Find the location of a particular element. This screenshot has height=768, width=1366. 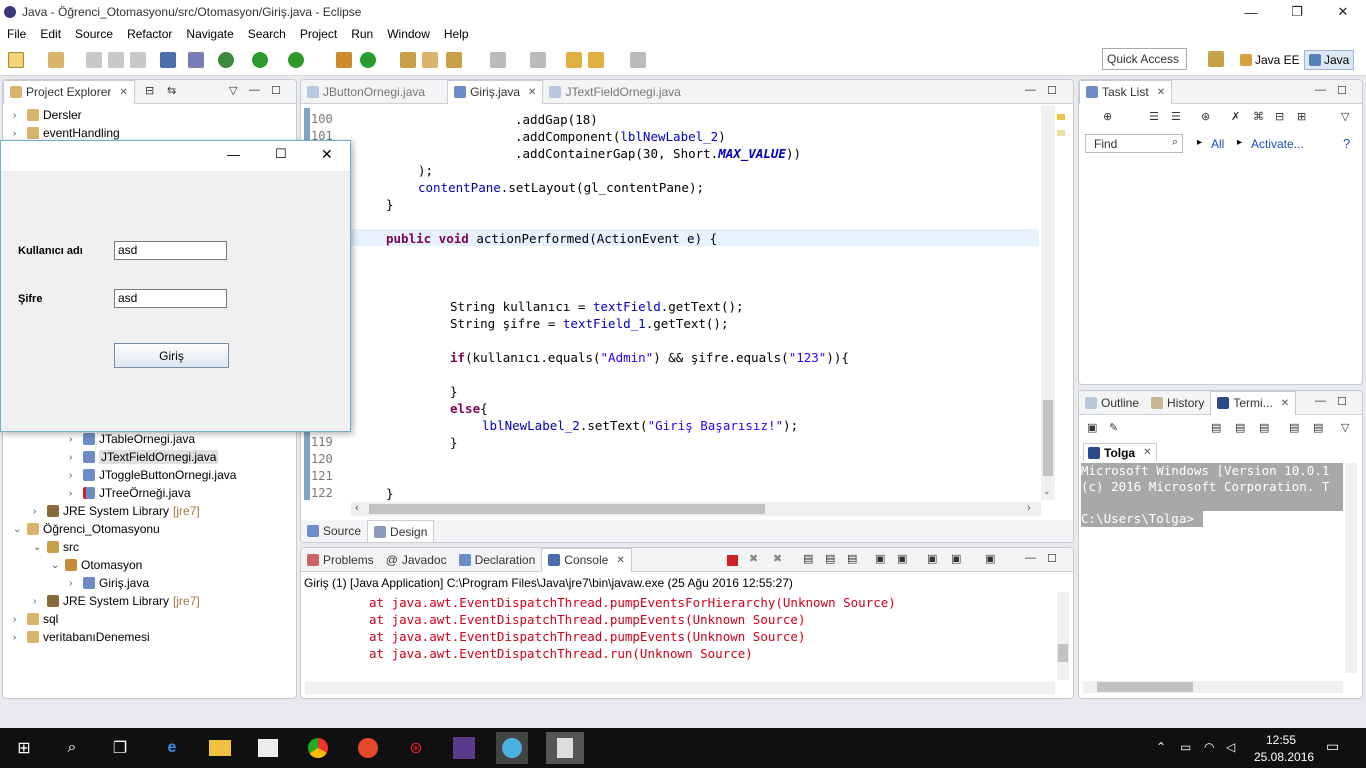

copy-icon: ▤ is located at coordinates (1294, 427).